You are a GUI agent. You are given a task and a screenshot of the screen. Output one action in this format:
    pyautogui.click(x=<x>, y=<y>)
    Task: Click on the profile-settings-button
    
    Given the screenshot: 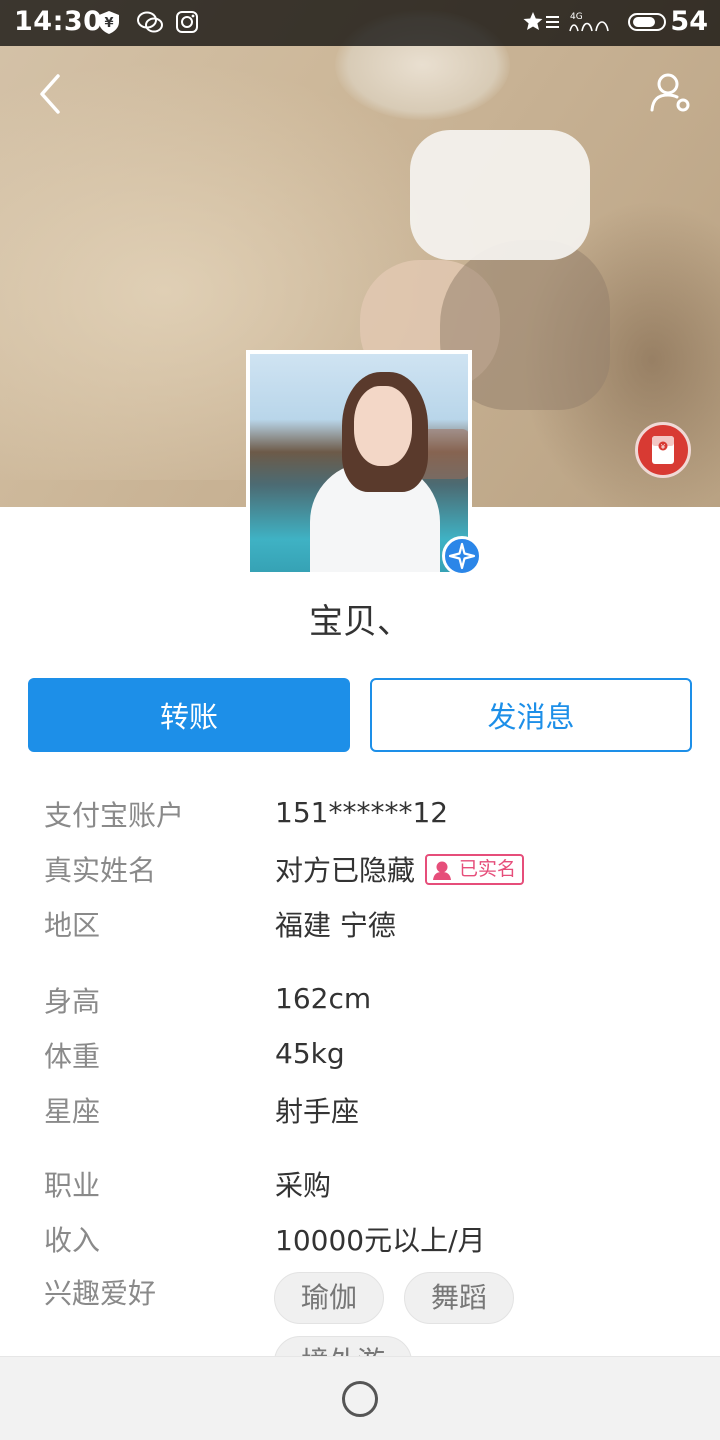 What is the action you would take?
    pyautogui.click(x=672, y=92)
    